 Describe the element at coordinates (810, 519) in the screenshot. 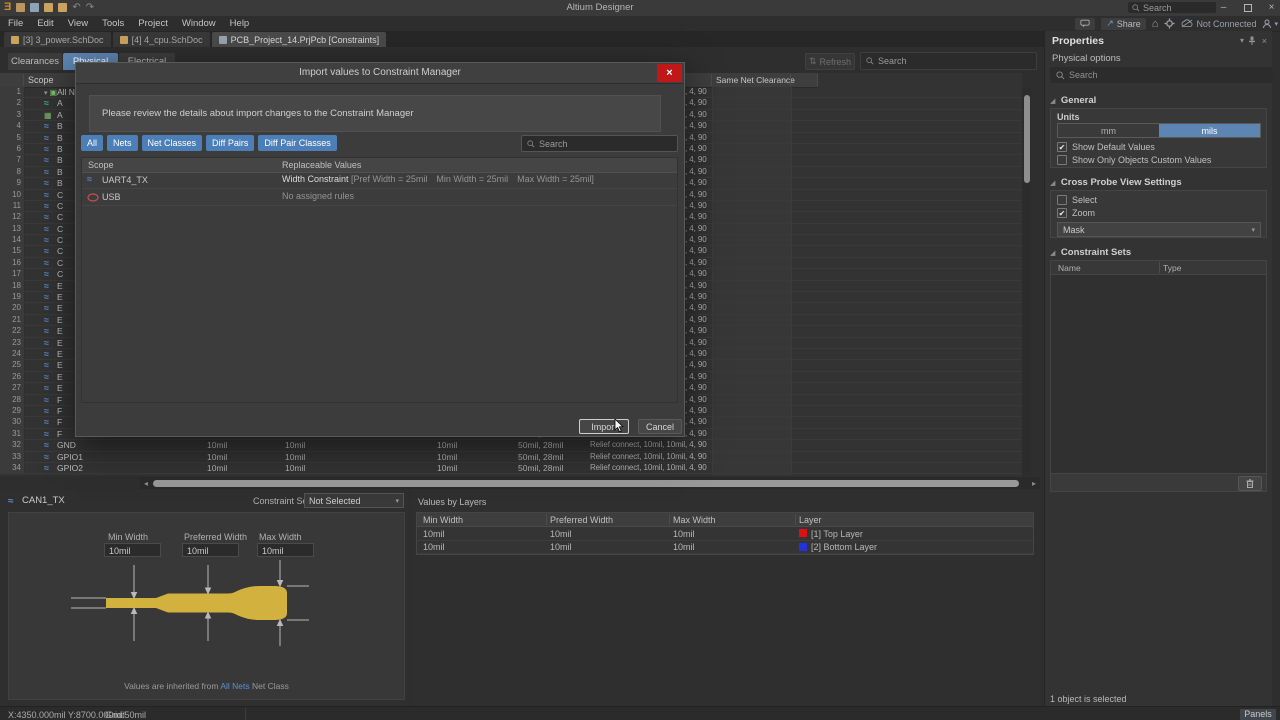

I see `layer-header: Layer` at that location.